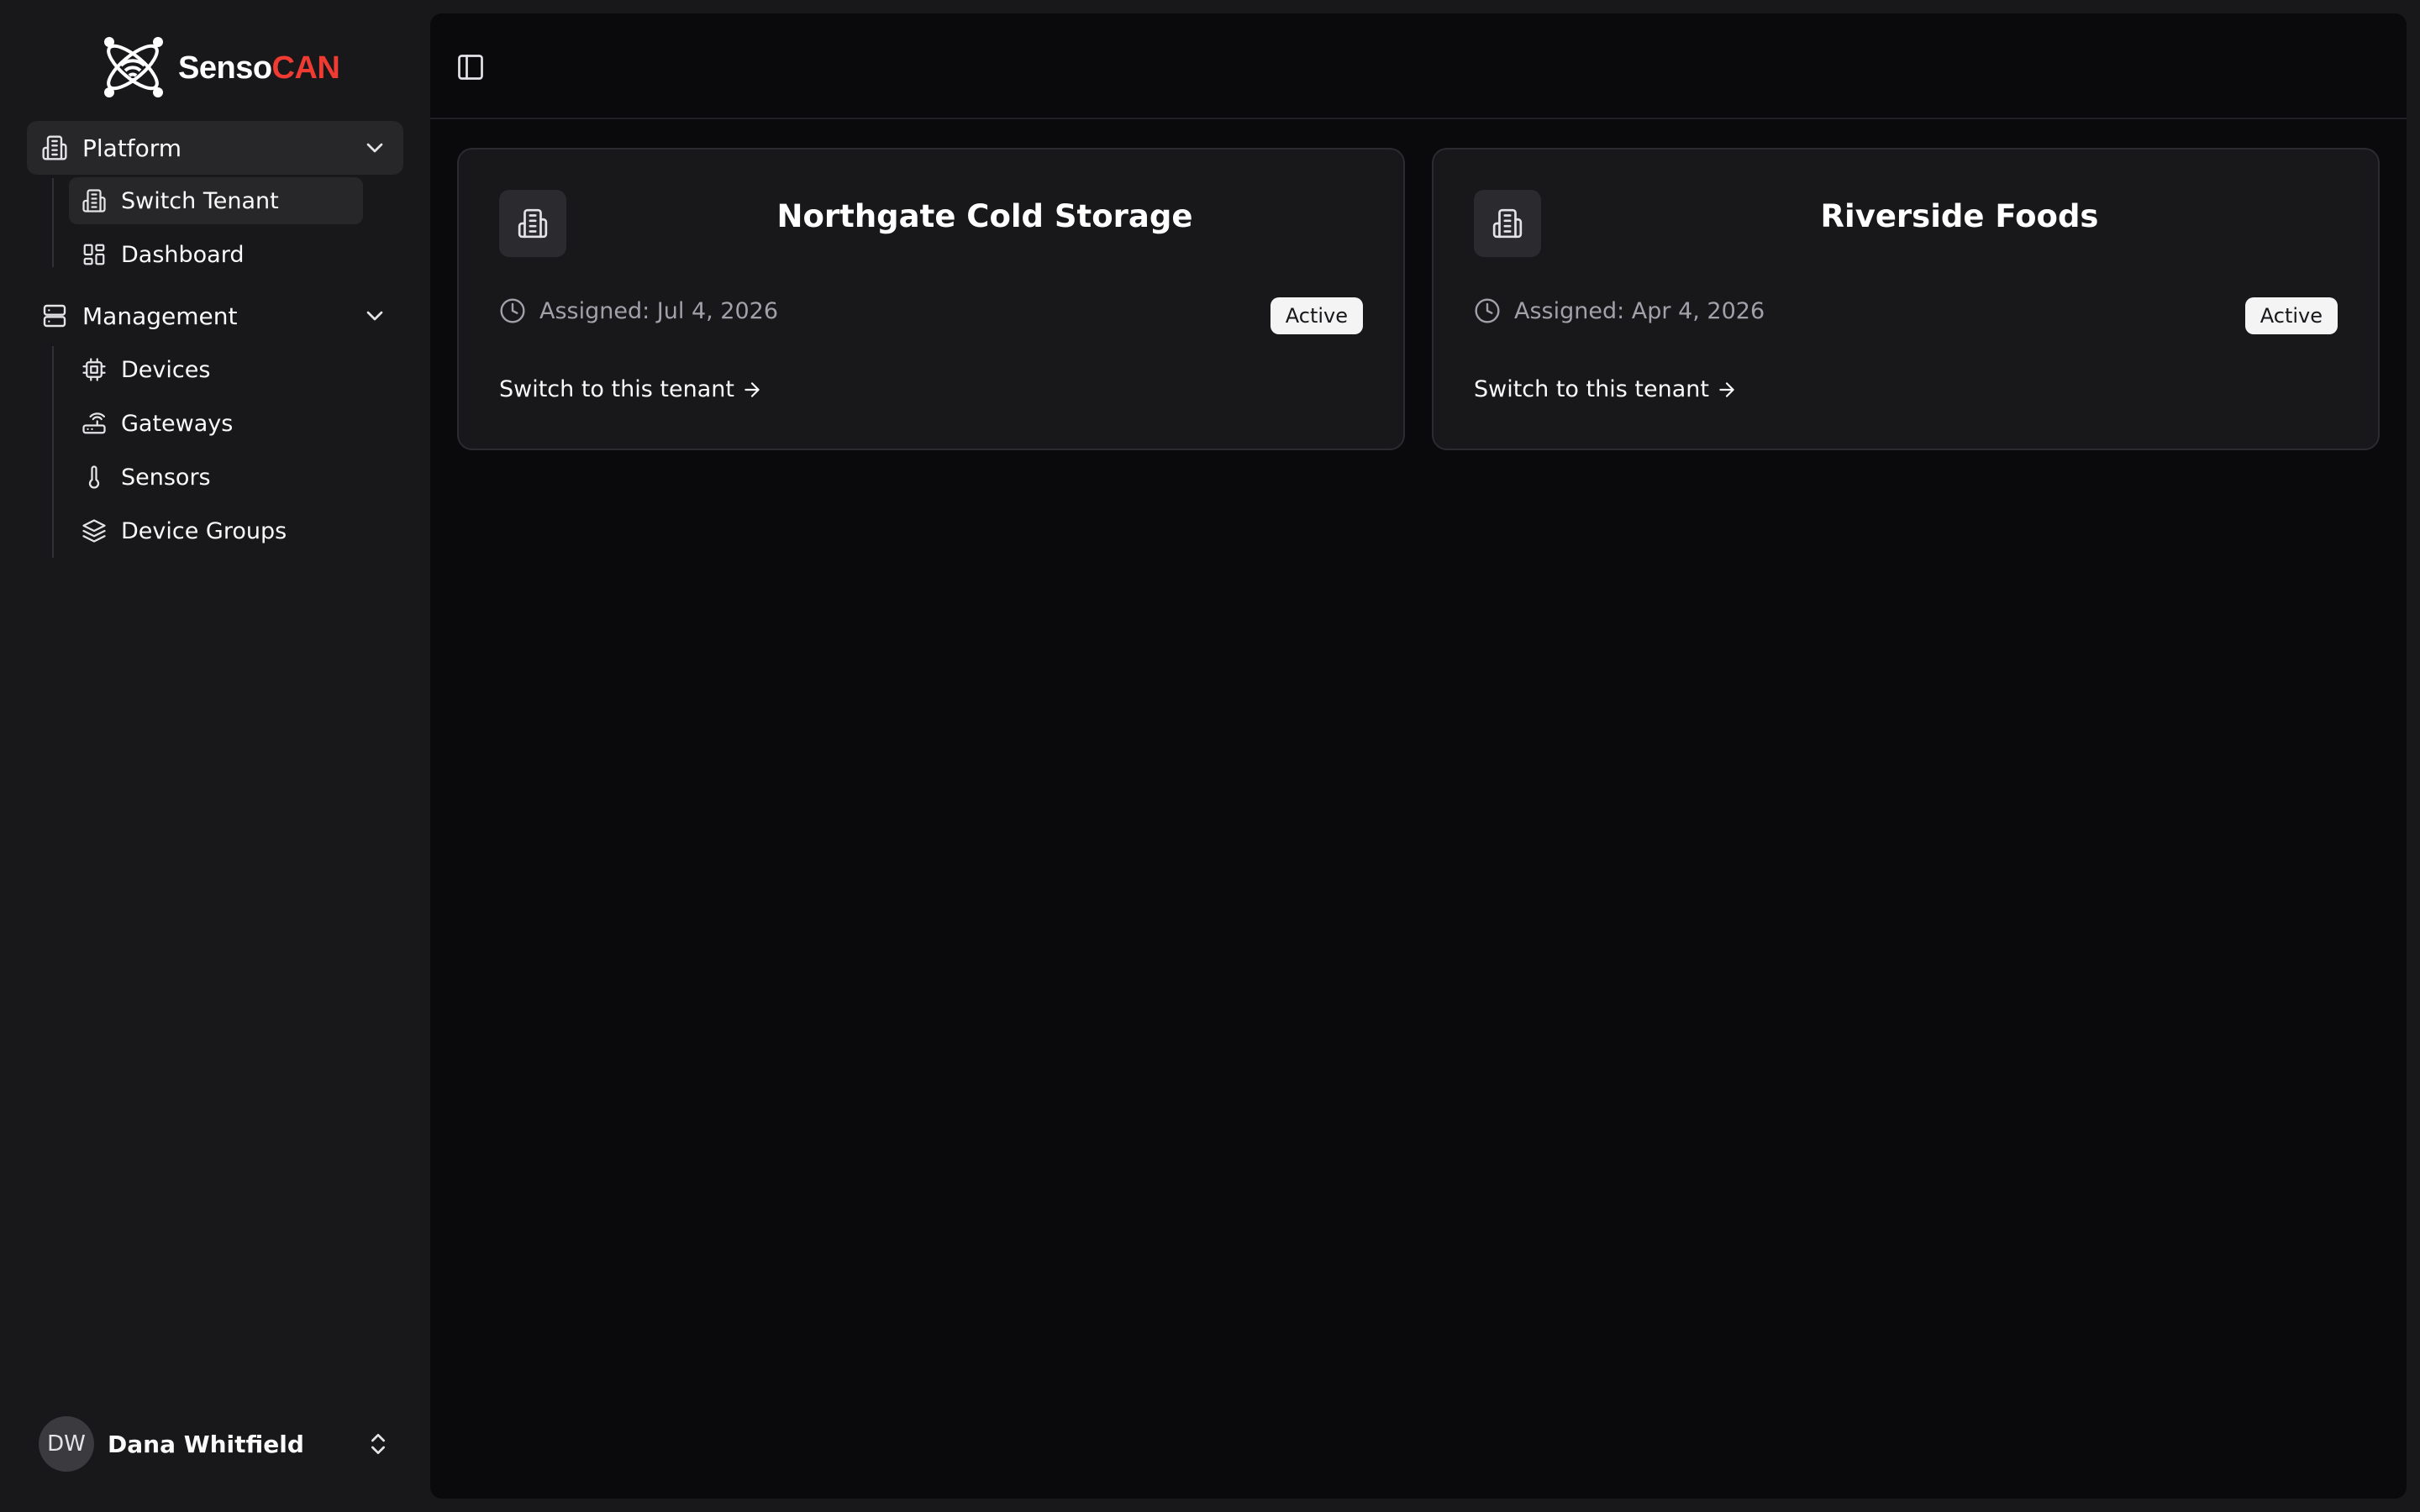 This screenshot has width=2420, height=1512. What do you see at coordinates (160, 316) in the screenshot?
I see `nav-group-label: Management` at bounding box center [160, 316].